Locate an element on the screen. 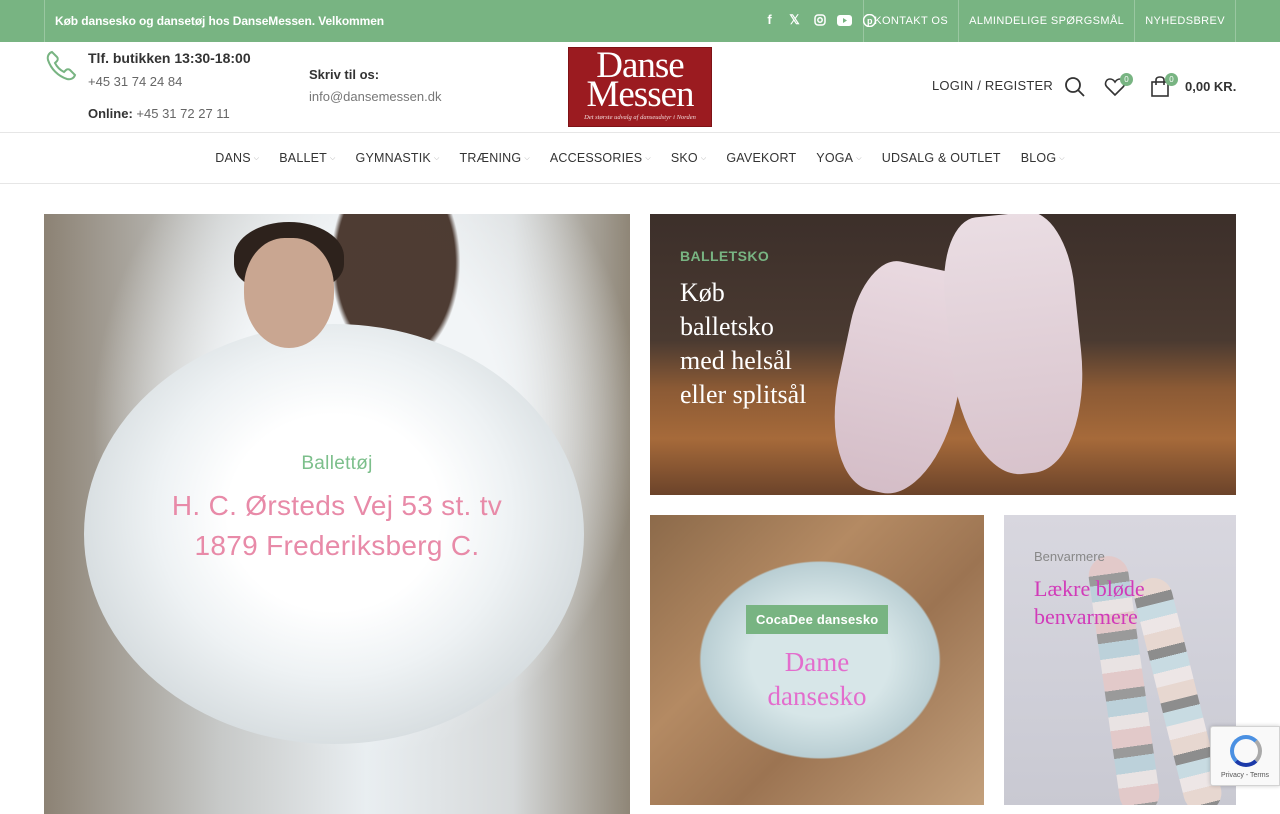 The image size is (1280, 814). recaptcha-text: Privacy - Terms is located at coordinates (1245, 775).